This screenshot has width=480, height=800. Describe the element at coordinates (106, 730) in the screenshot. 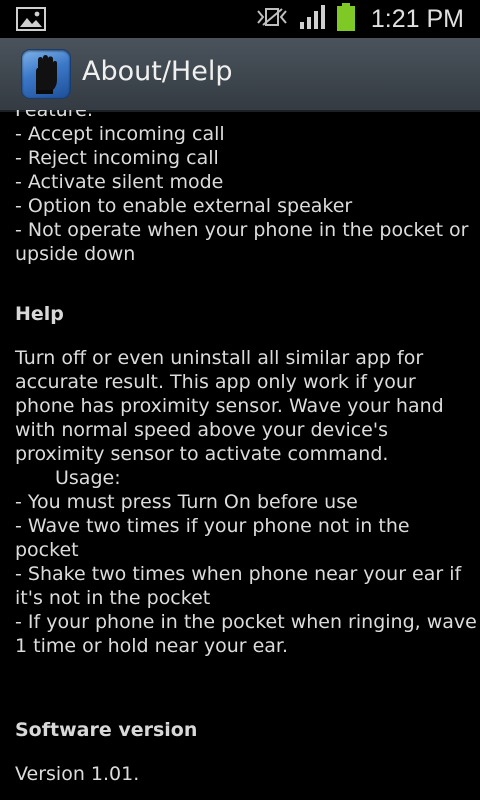

I see `software-version-heading: Software version` at that location.